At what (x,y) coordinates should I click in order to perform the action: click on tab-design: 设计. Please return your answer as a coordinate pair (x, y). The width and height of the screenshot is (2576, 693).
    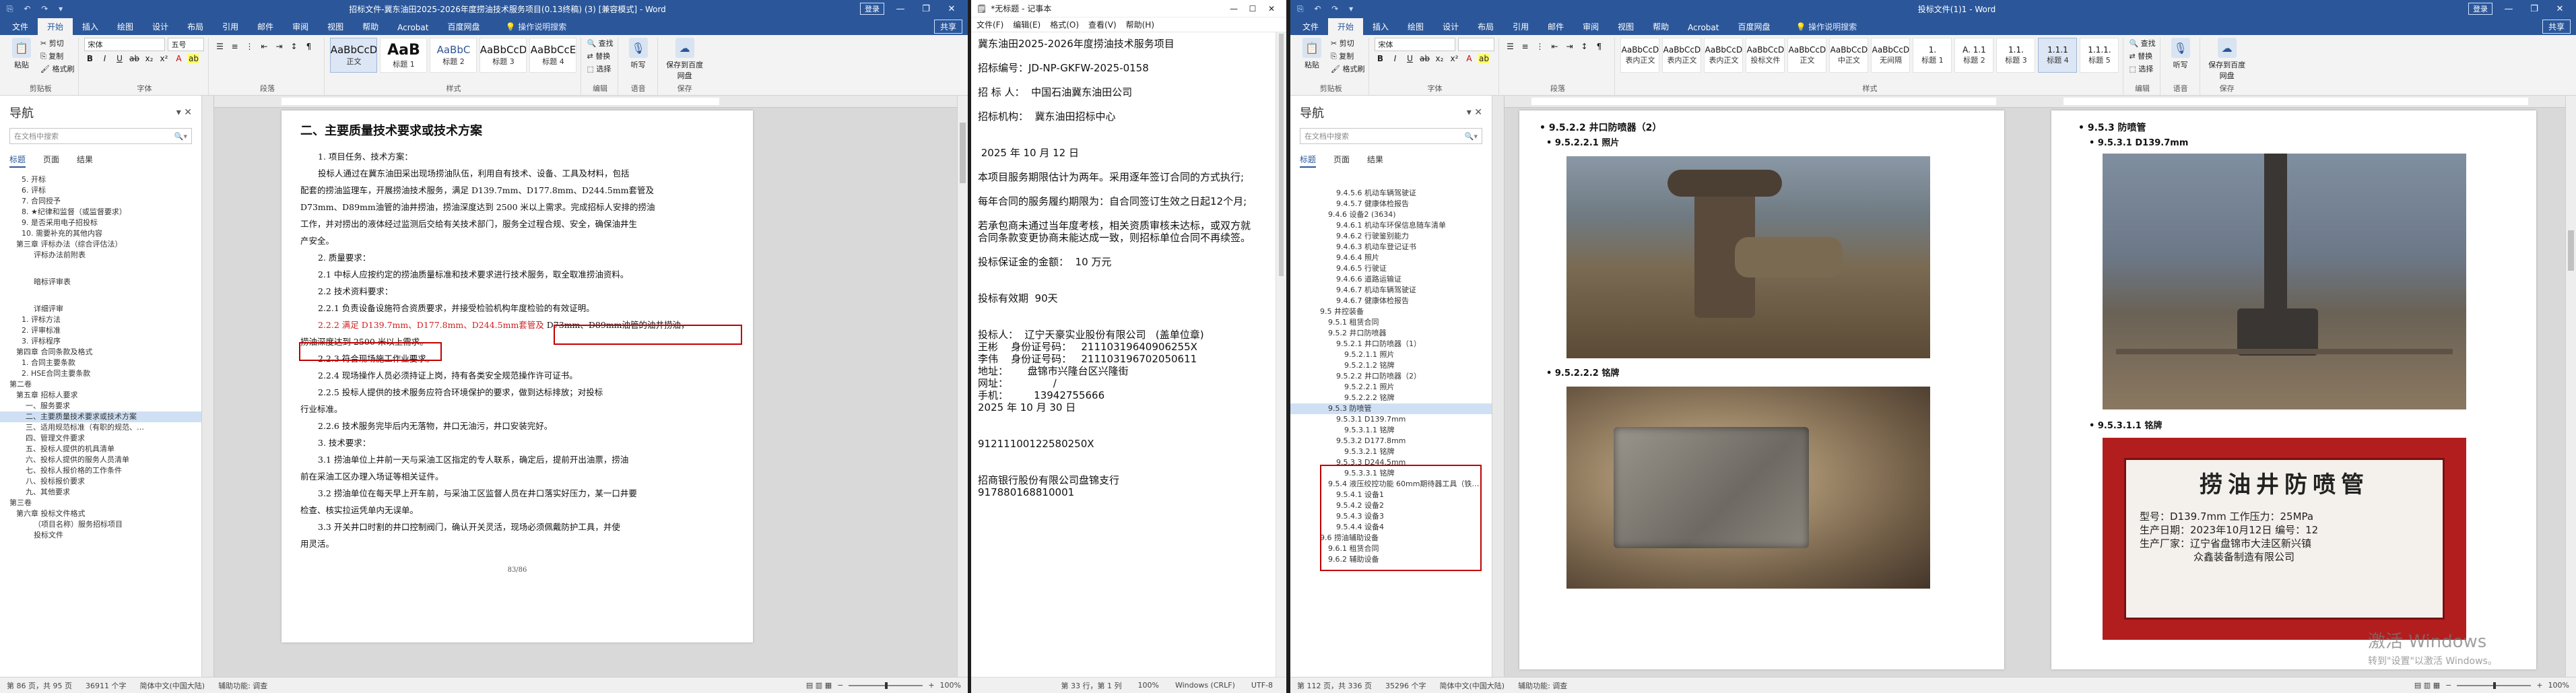
    Looking at the image, I should click on (1450, 26).